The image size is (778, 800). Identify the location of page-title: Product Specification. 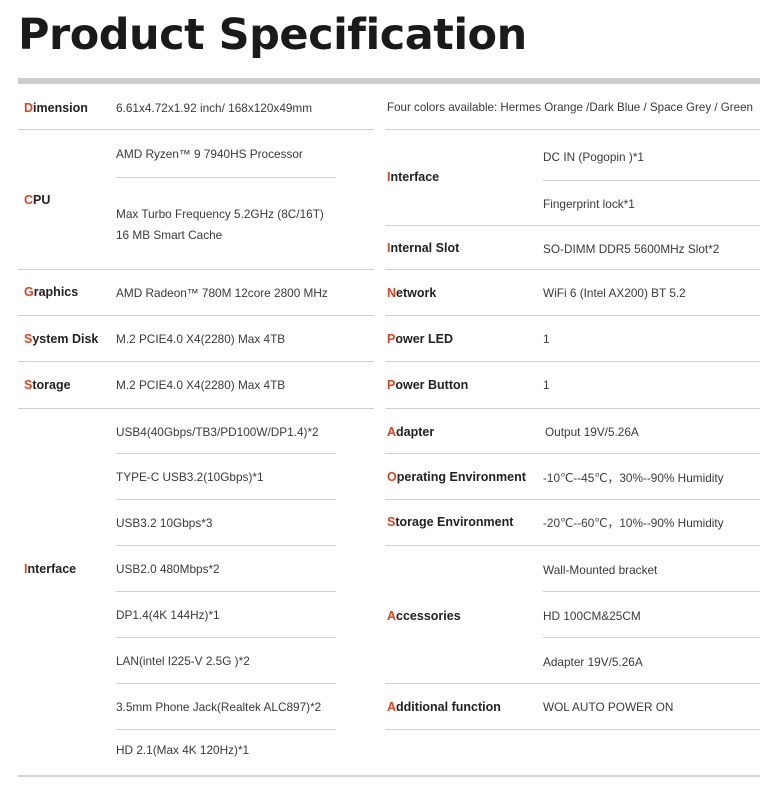
(272, 35).